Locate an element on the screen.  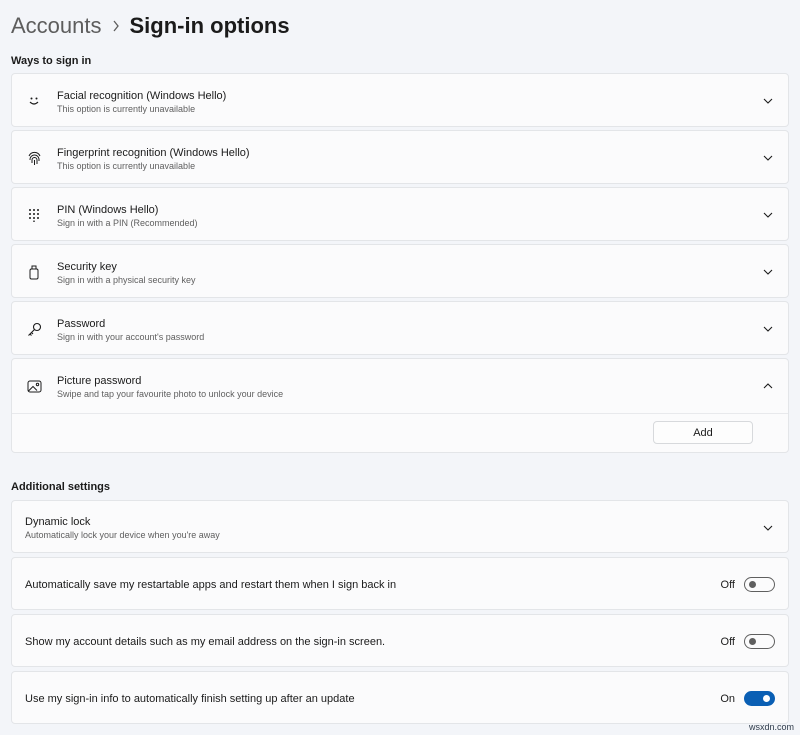
picture-icon is located at coordinates (34, 386).